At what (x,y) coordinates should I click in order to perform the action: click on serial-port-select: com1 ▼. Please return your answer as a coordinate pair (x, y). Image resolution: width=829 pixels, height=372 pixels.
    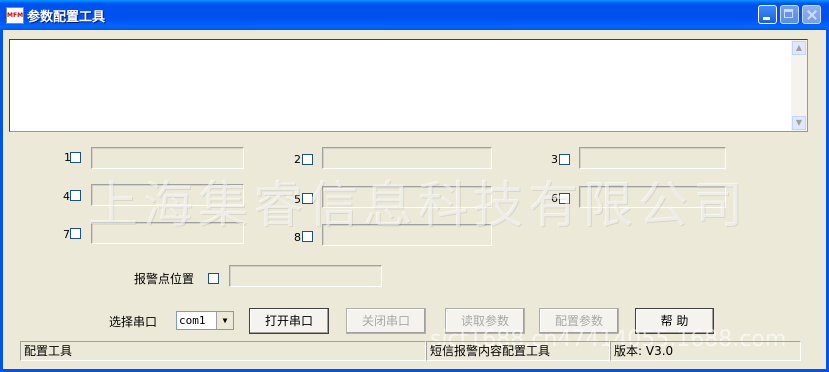
    Looking at the image, I should click on (205, 320).